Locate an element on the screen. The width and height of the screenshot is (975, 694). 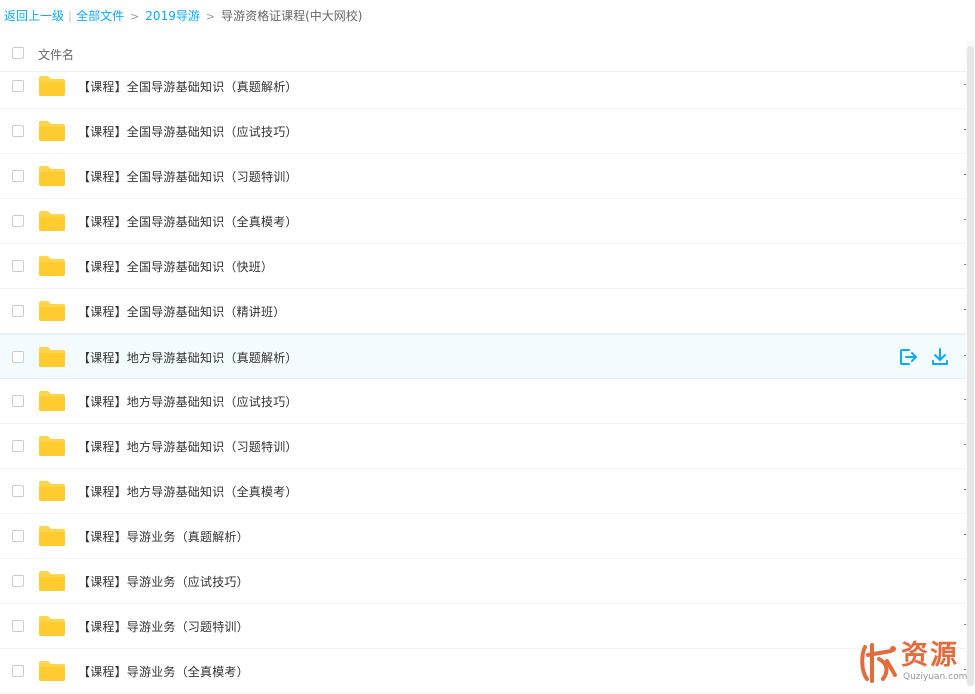
file-row: 【课程】全国导游基础知识（精讲班）- is located at coordinates (487, 311).